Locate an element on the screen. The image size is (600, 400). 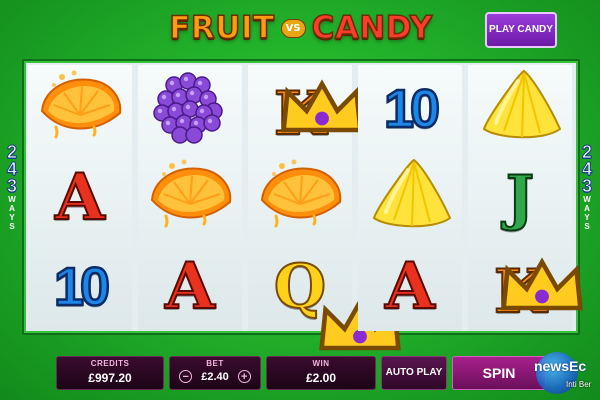
symbol-text: J is located at coordinates (520, 197).